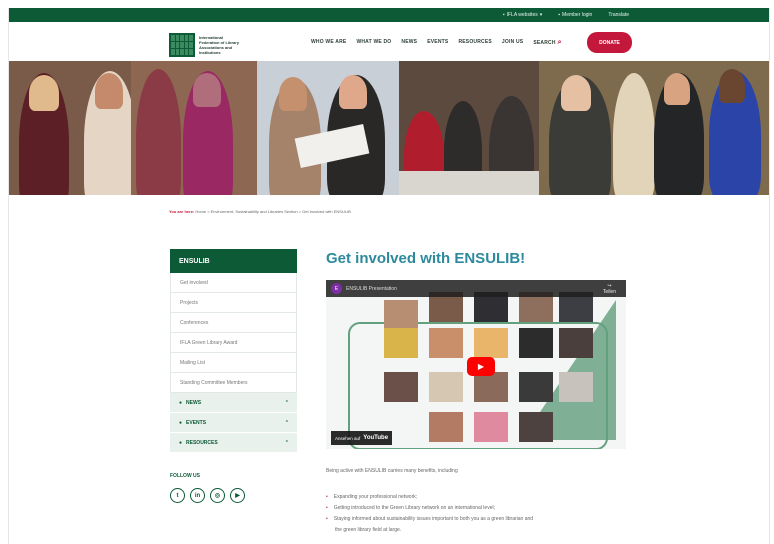 This screenshot has height=544, width=774. I want to click on video-title: ENSULIB Presentation, so click(371, 289).